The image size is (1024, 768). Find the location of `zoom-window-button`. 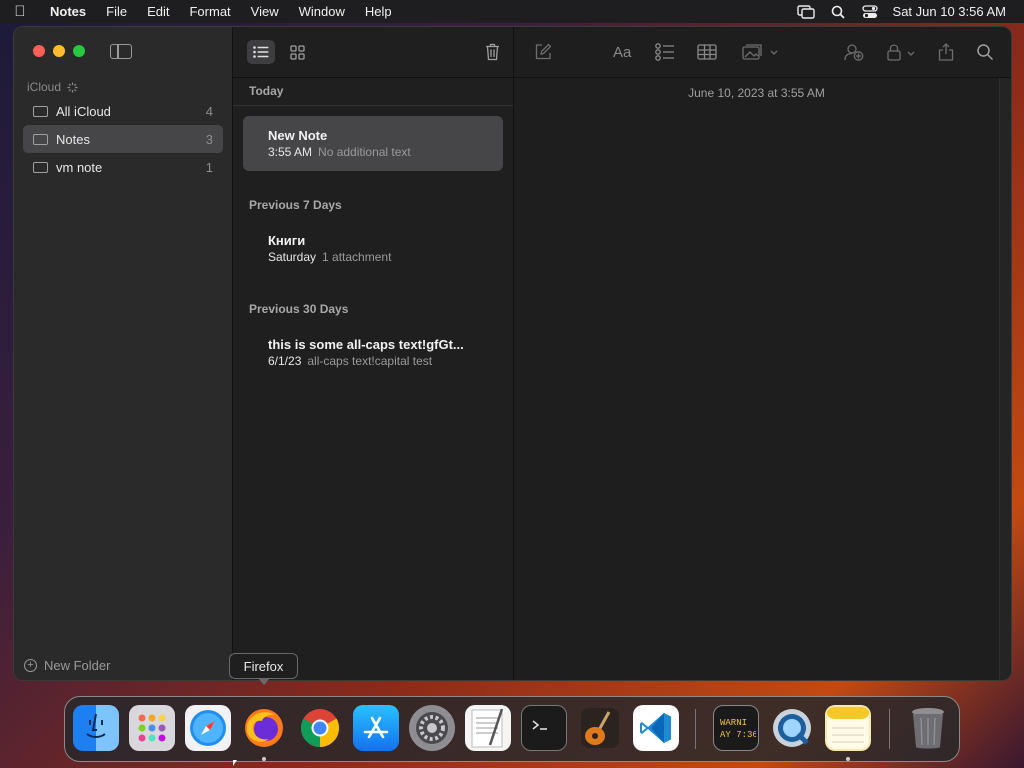

zoom-window-button is located at coordinates (79, 51).